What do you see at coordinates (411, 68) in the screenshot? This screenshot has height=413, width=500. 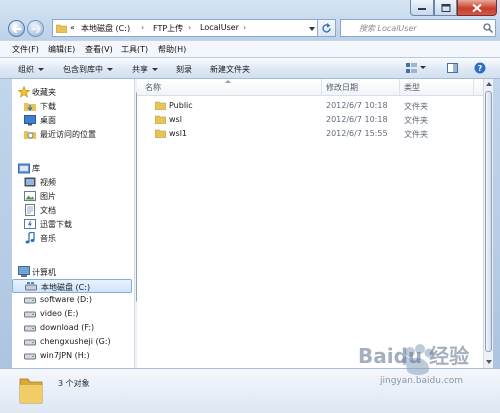 I see `view-options-icon` at bounding box center [411, 68].